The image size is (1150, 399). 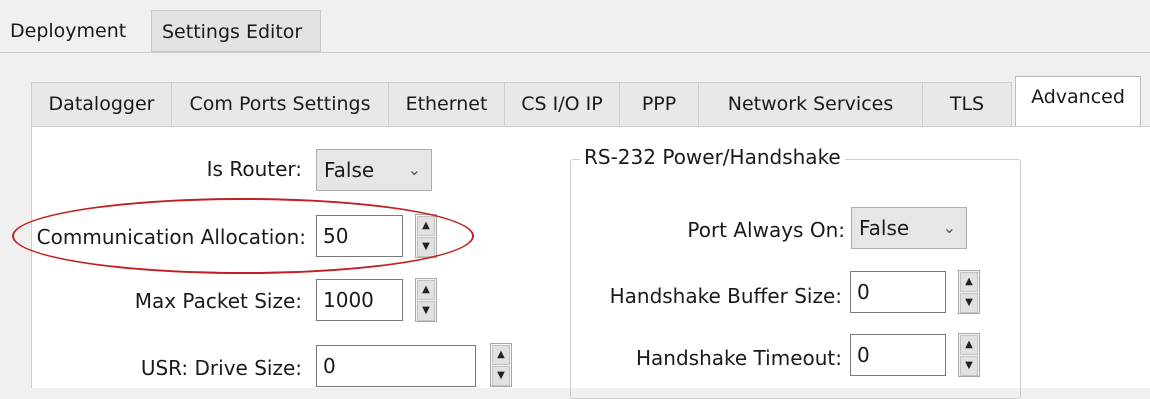 I want to click on is-router-select: False ⌄, so click(x=374, y=170).